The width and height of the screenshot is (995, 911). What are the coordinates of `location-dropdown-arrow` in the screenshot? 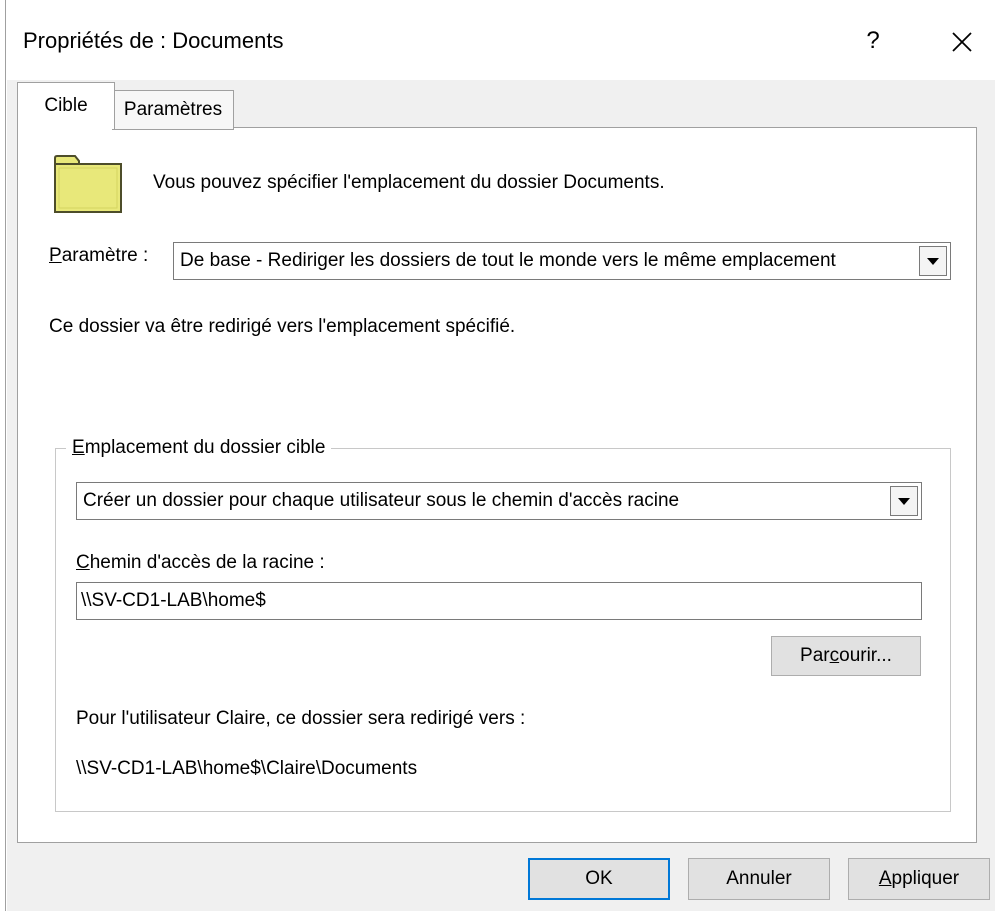 It's located at (904, 501).